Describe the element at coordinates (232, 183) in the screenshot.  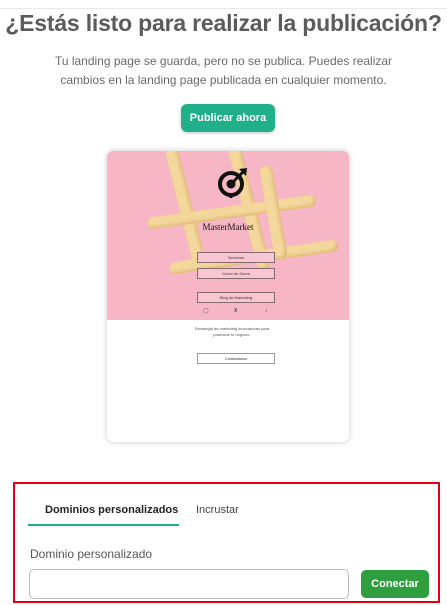
I see `target-logo-icon` at that location.